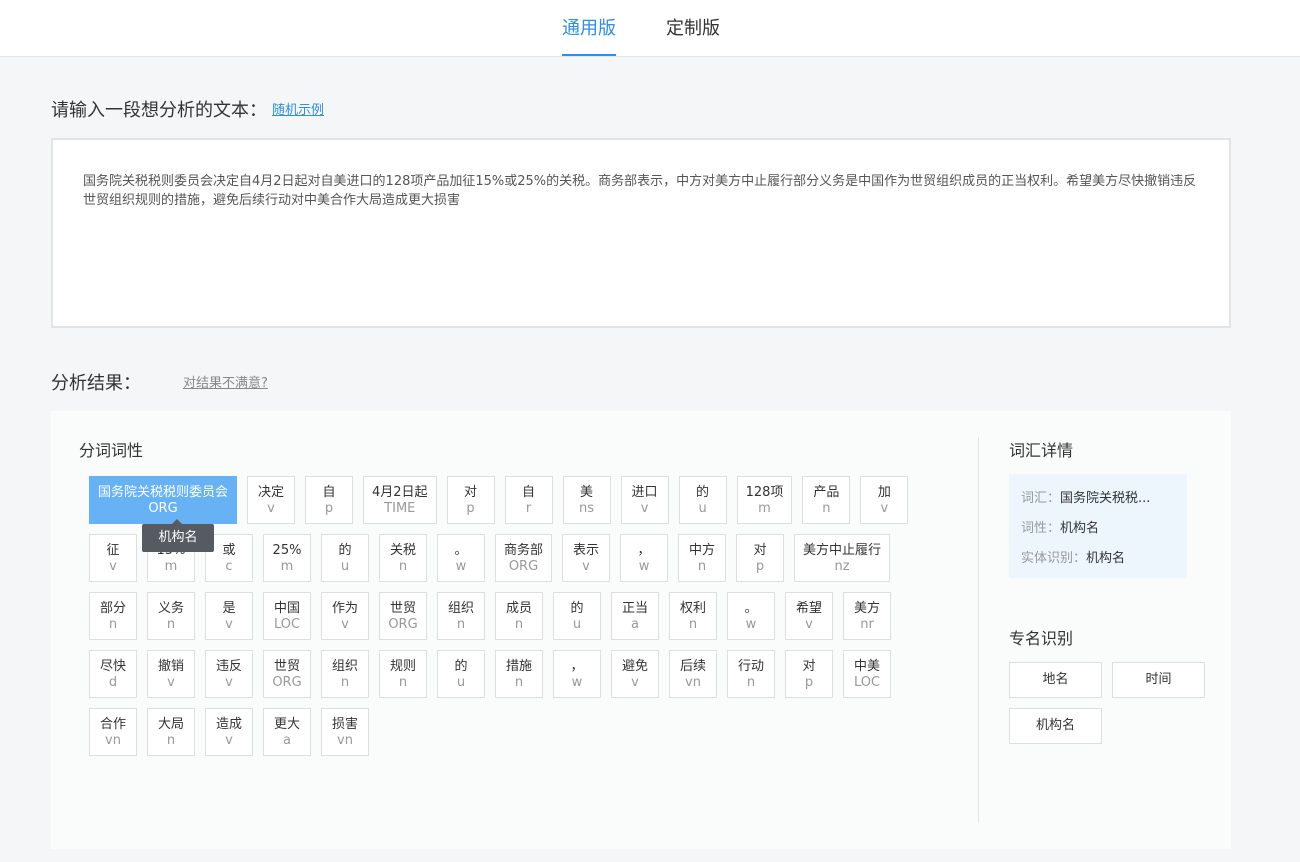  Describe the element at coordinates (586, 500) in the screenshot. I see `token-chip: 美 ns` at that location.